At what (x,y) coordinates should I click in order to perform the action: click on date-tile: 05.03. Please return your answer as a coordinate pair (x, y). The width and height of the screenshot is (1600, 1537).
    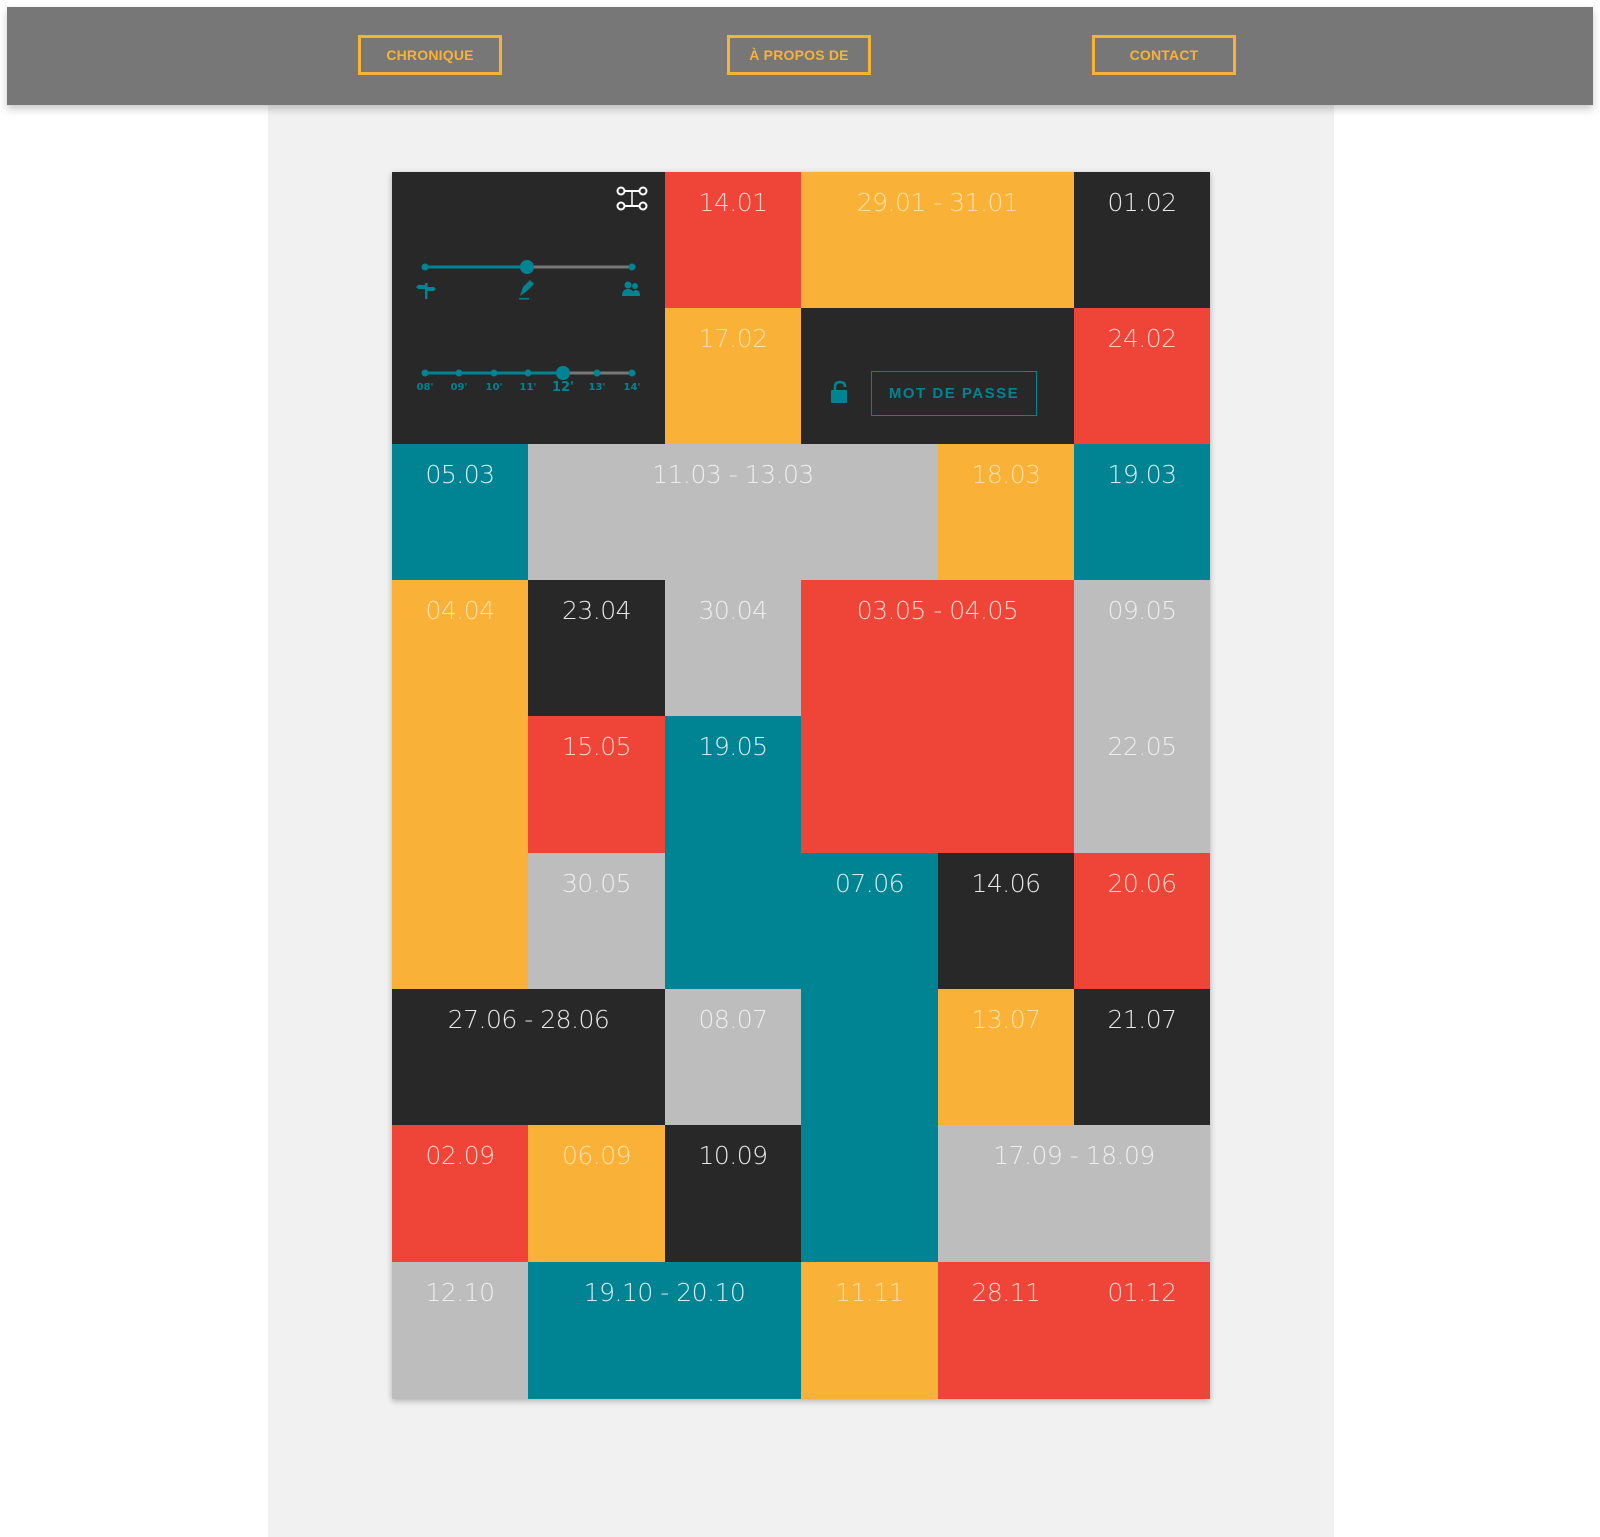
    Looking at the image, I should click on (460, 512).